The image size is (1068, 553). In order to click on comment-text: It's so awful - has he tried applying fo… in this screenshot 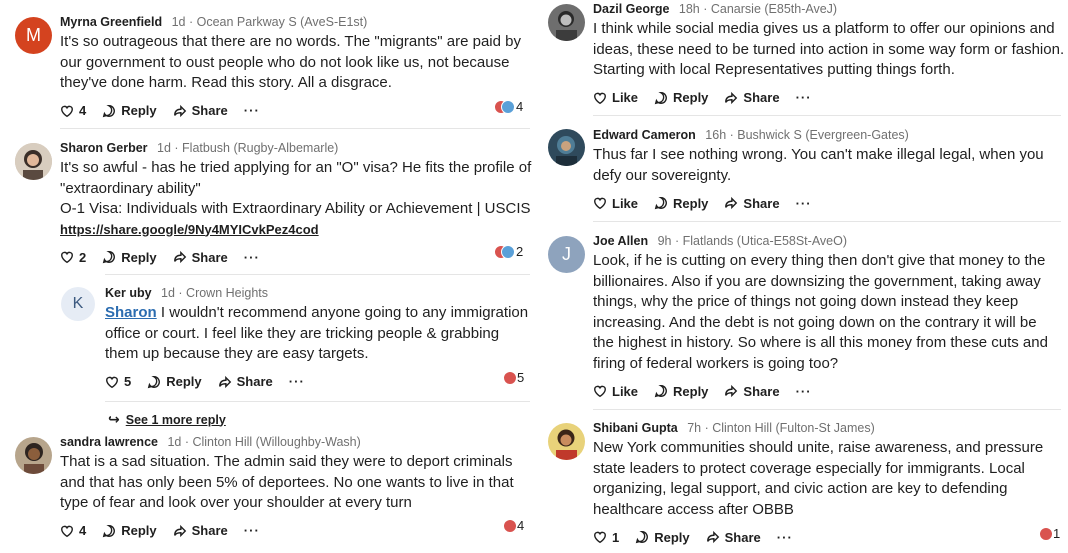, I will do `click(296, 198)`.